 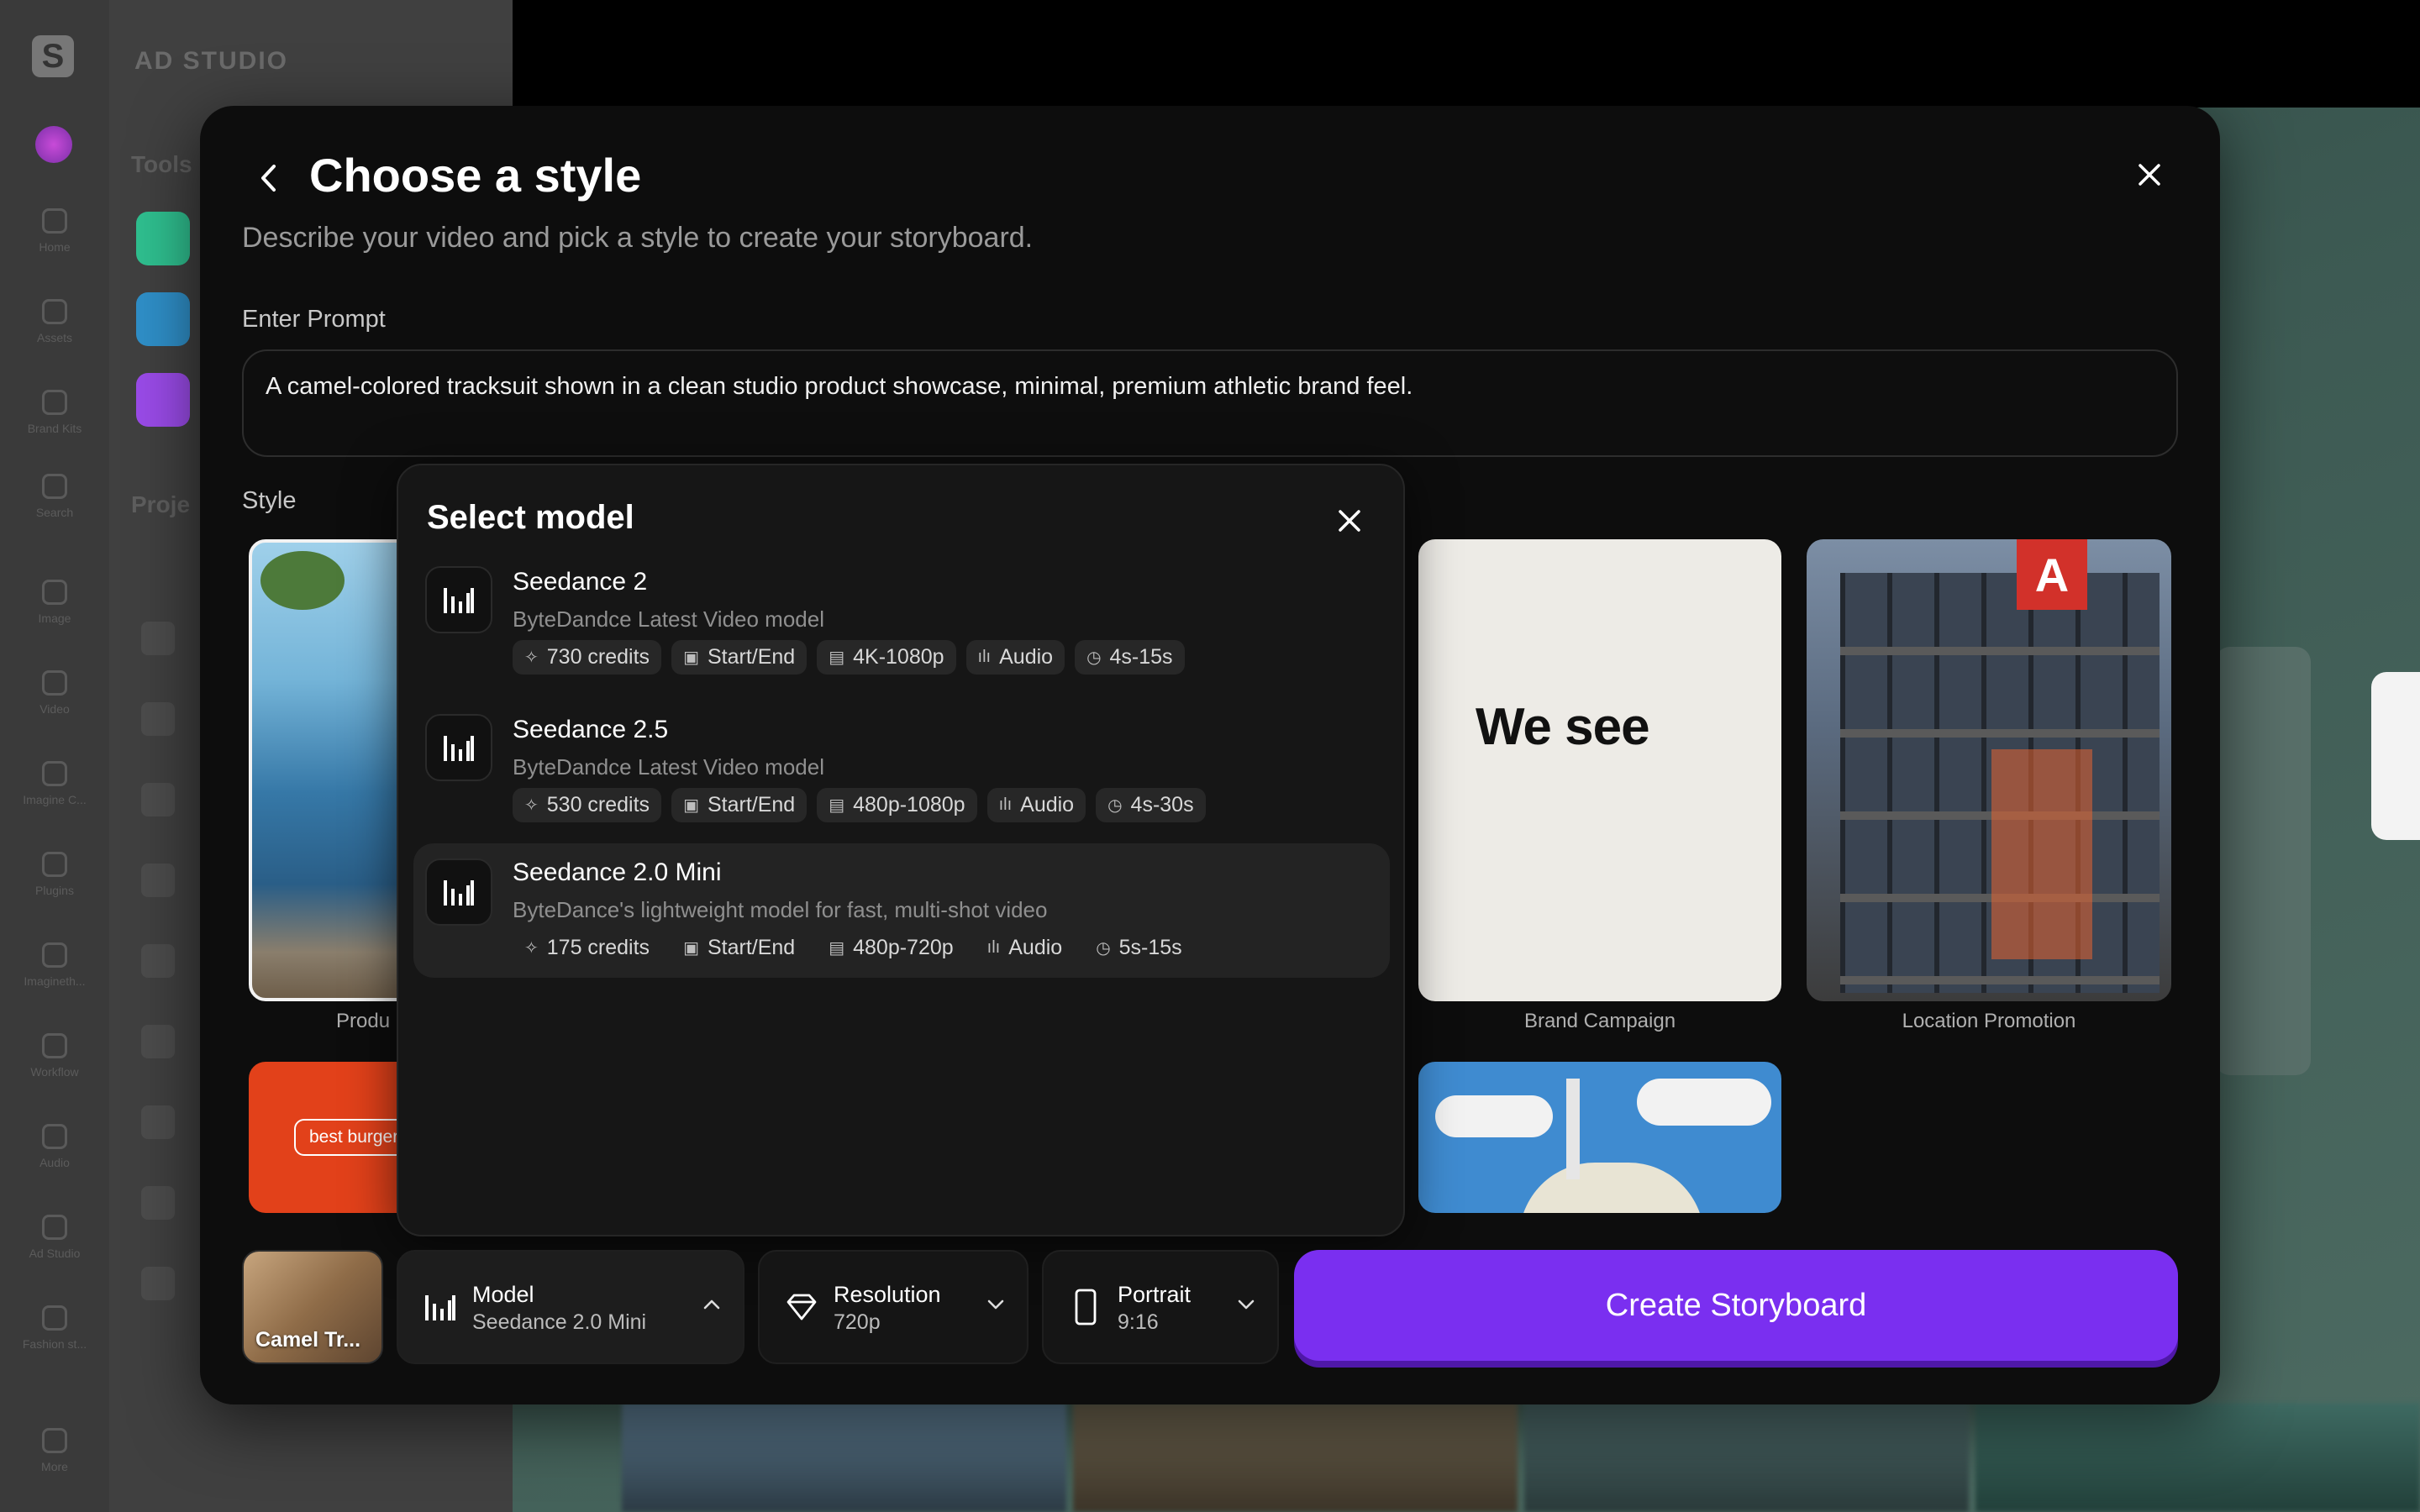 I want to click on resolution-selector-value: 720p, so click(x=857, y=1322).